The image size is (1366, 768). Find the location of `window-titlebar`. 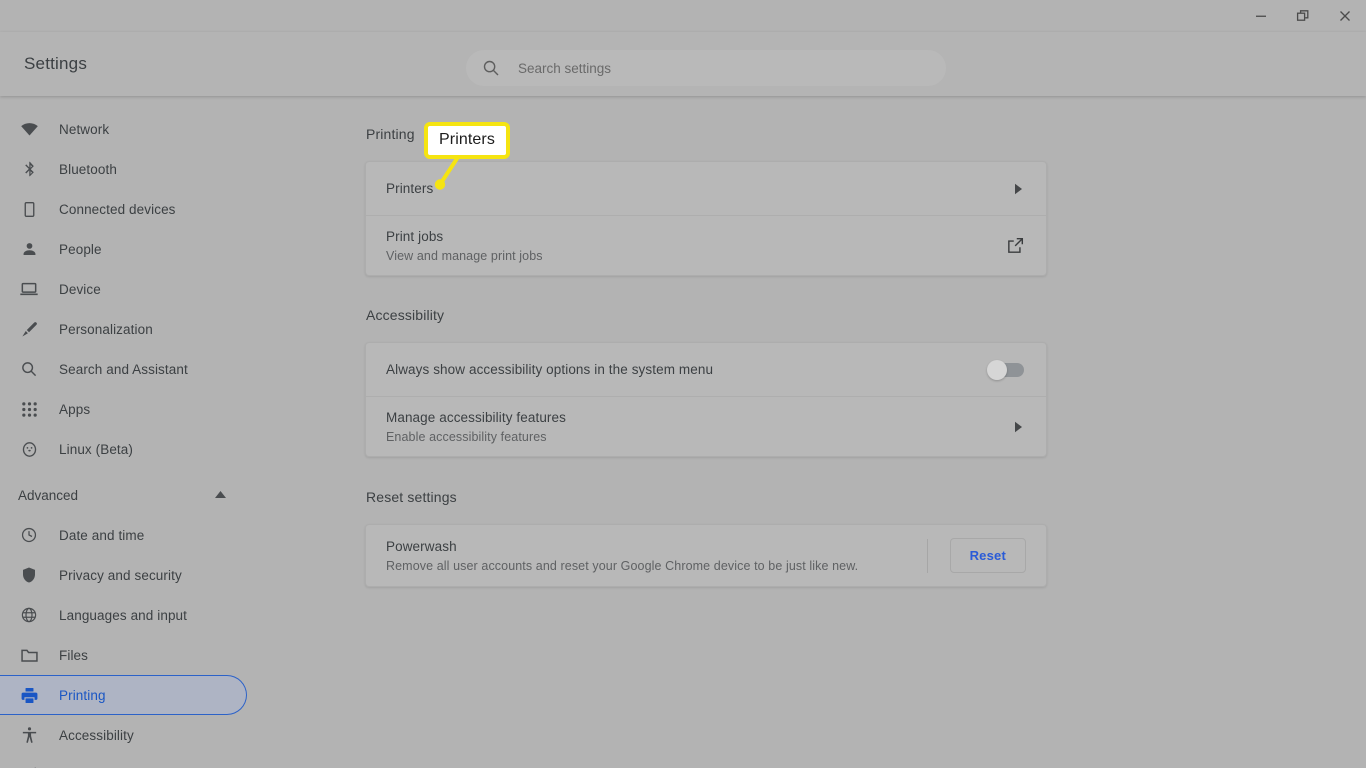

window-titlebar is located at coordinates (683, 16).